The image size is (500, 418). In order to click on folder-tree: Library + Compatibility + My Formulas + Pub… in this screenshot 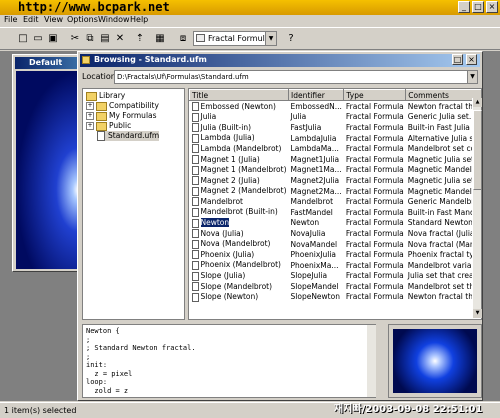, I will do `click(133, 204)`.